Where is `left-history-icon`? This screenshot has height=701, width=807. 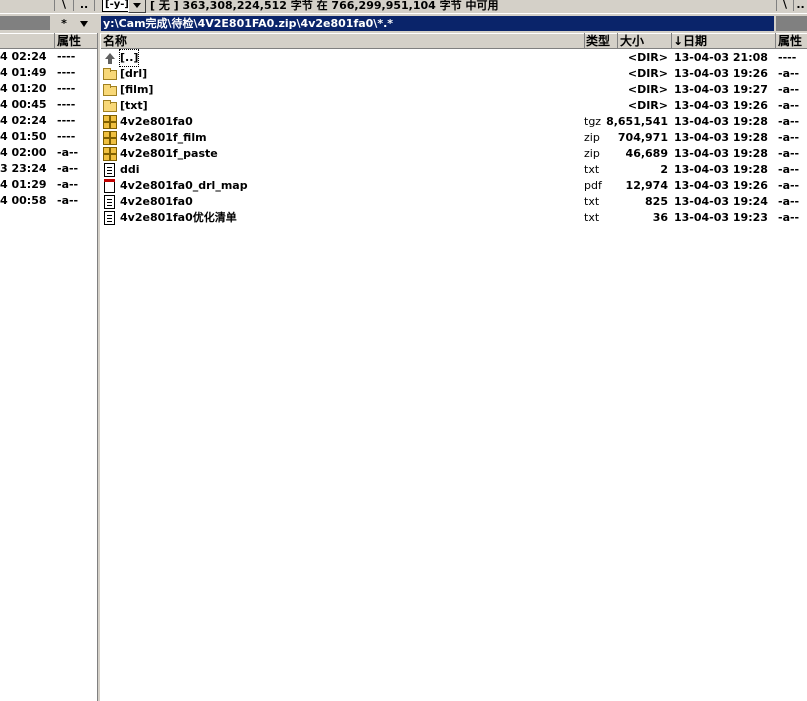 left-history-icon is located at coordinates (84, 23).